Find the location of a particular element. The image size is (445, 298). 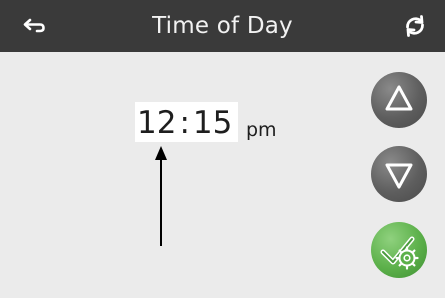

back-button is located at coordinates (35, 26).